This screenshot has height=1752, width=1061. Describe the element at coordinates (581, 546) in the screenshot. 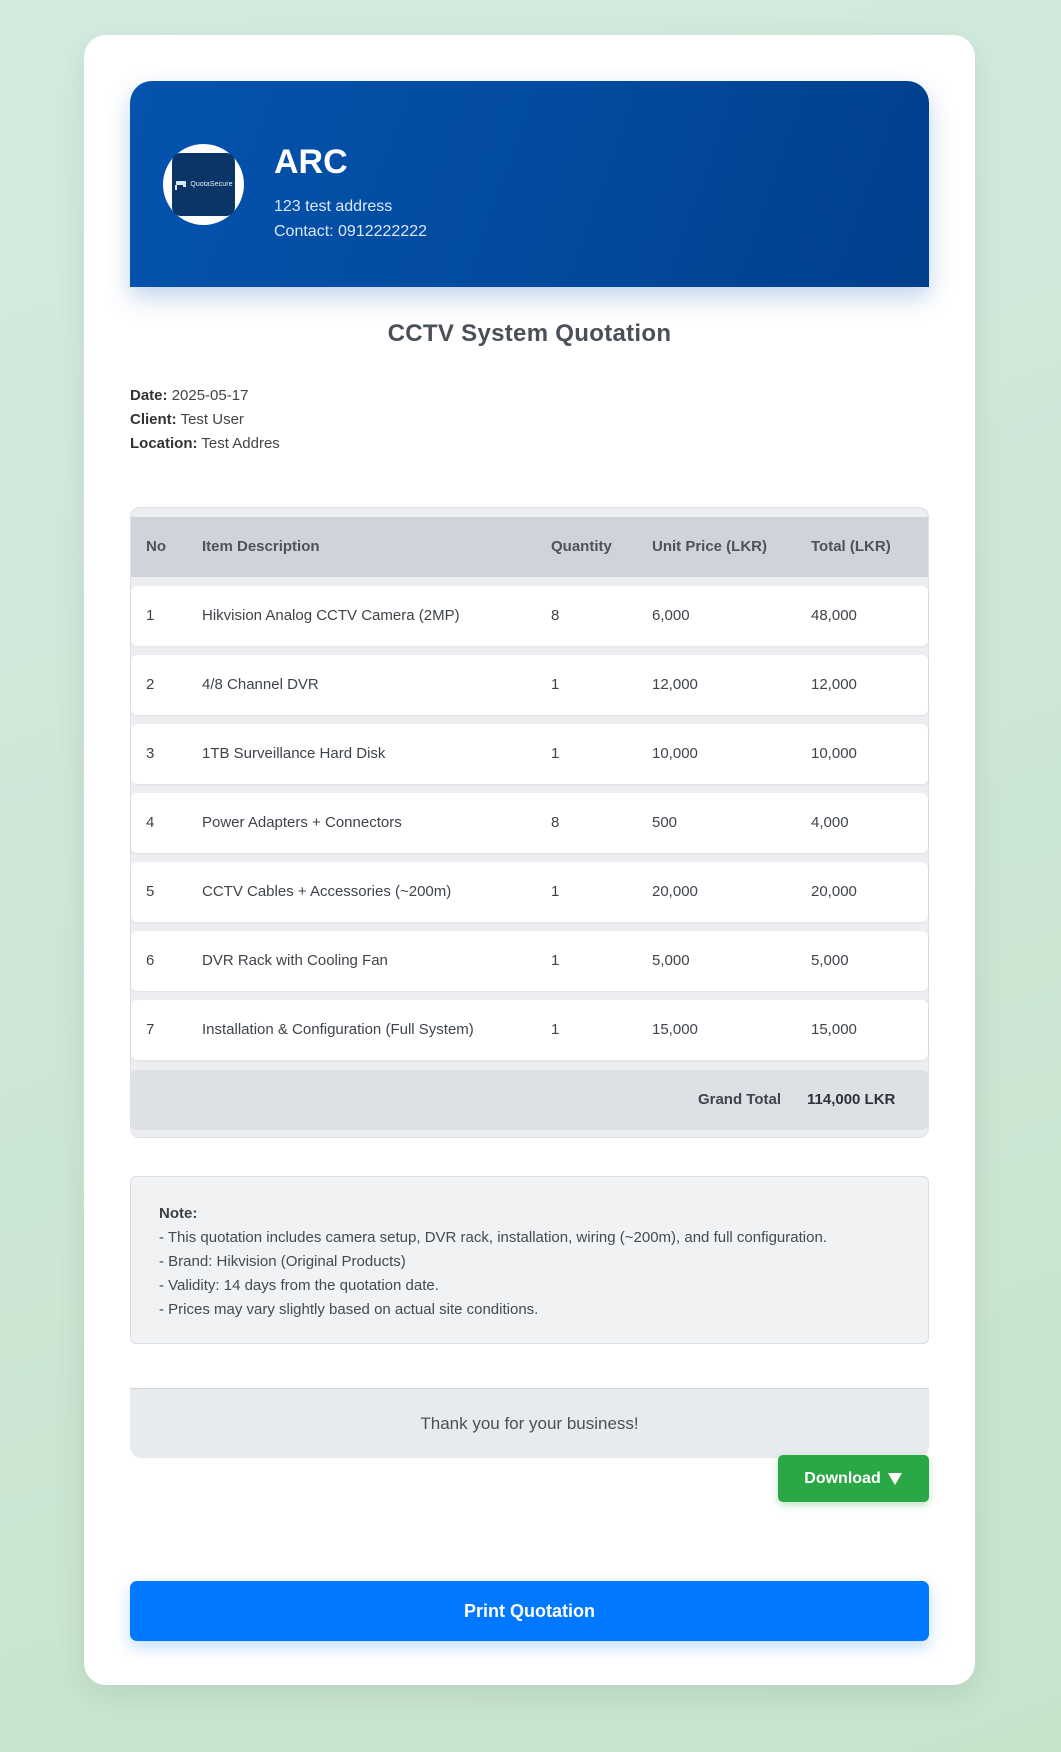

I see `header-quantity: Quantity` at that location.